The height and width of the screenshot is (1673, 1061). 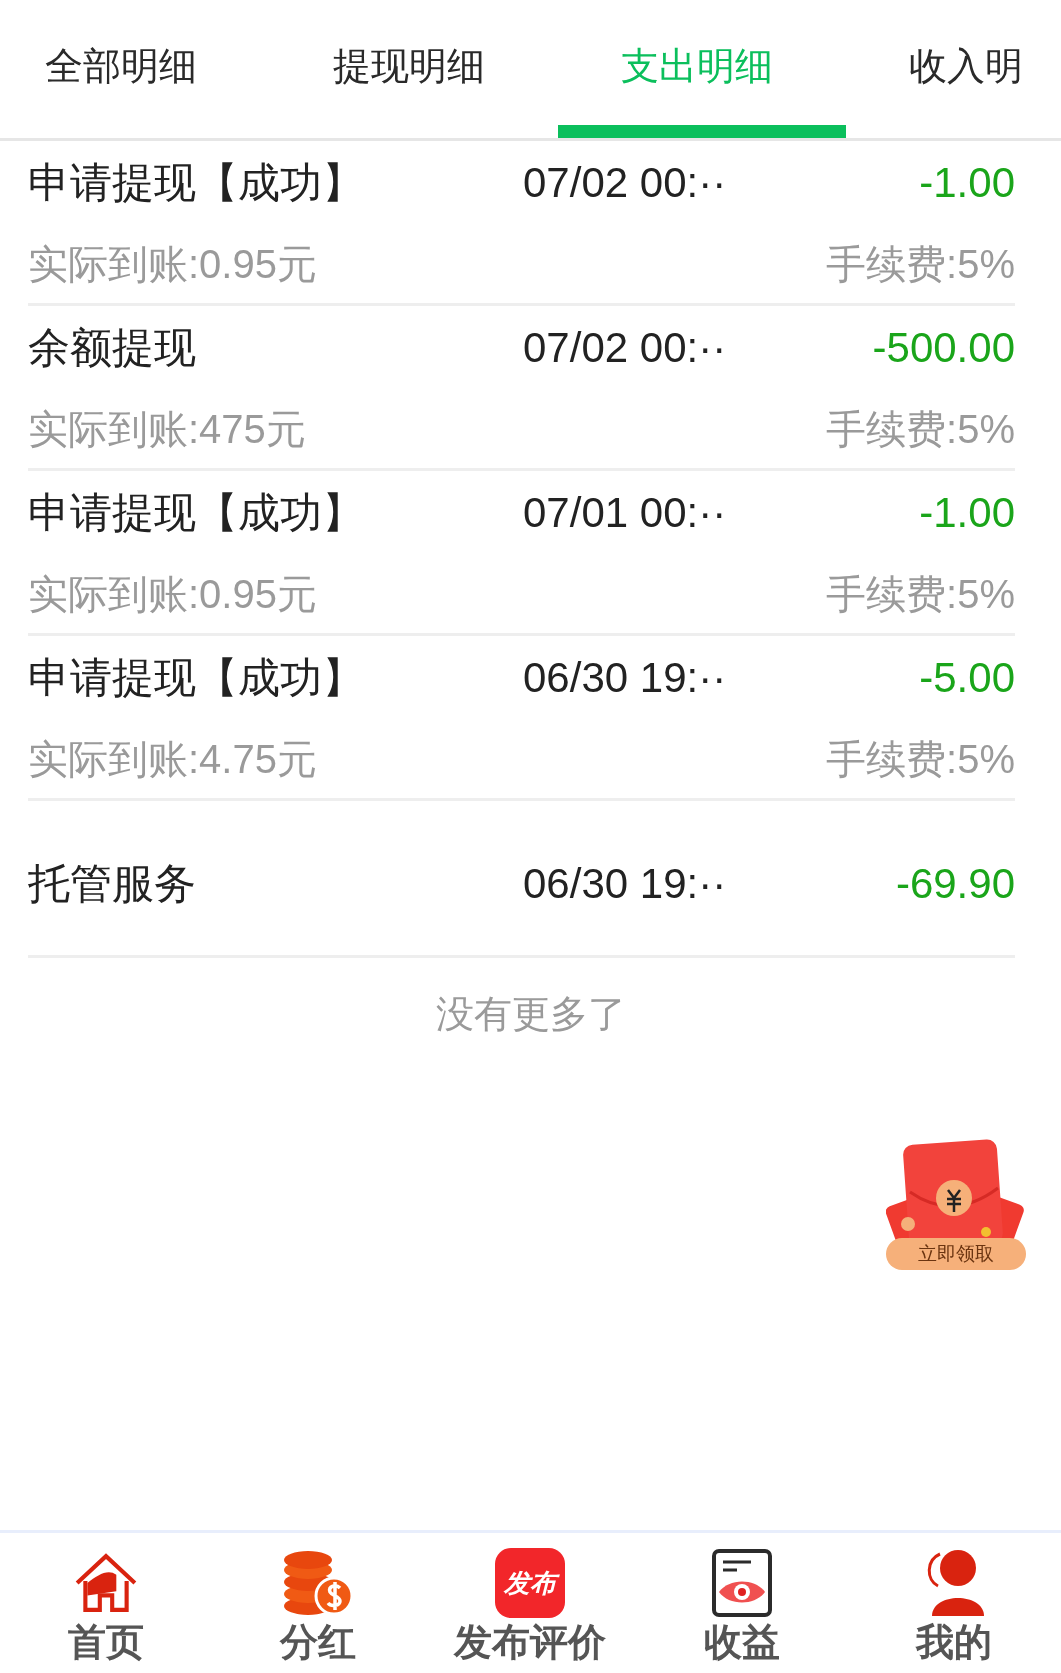 I want to click on tab: 全部明细, so click(x=135, y=69).